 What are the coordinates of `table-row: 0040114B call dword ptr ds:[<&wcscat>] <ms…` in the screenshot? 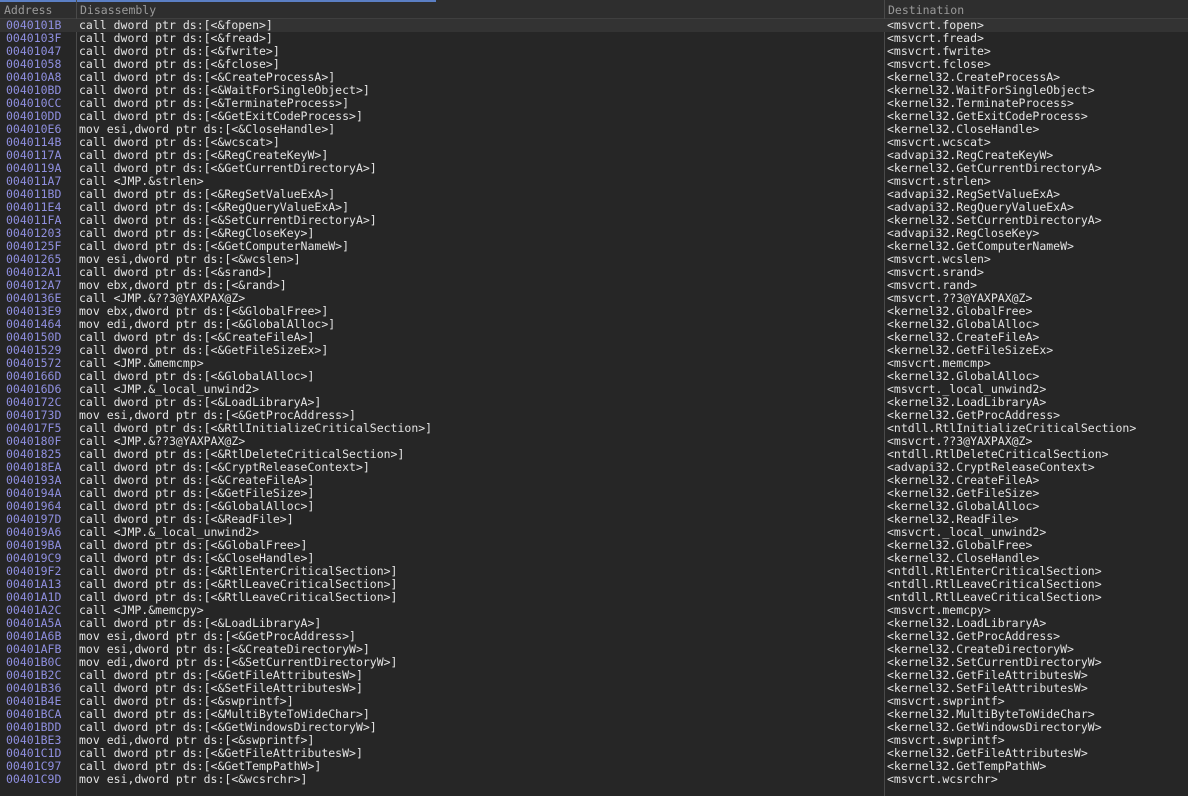 It's located at (594, 142).